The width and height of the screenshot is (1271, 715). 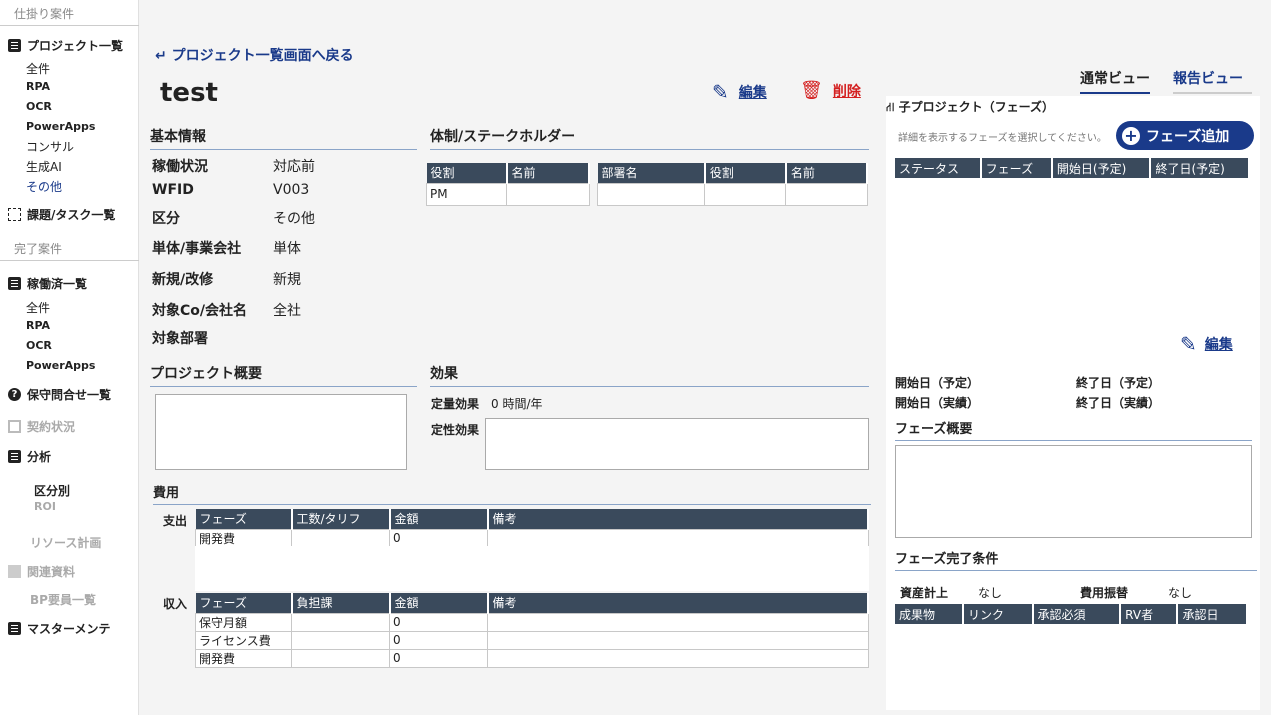 I want to click on delete-button: 🗑 削除, so click(x=830, y=90).